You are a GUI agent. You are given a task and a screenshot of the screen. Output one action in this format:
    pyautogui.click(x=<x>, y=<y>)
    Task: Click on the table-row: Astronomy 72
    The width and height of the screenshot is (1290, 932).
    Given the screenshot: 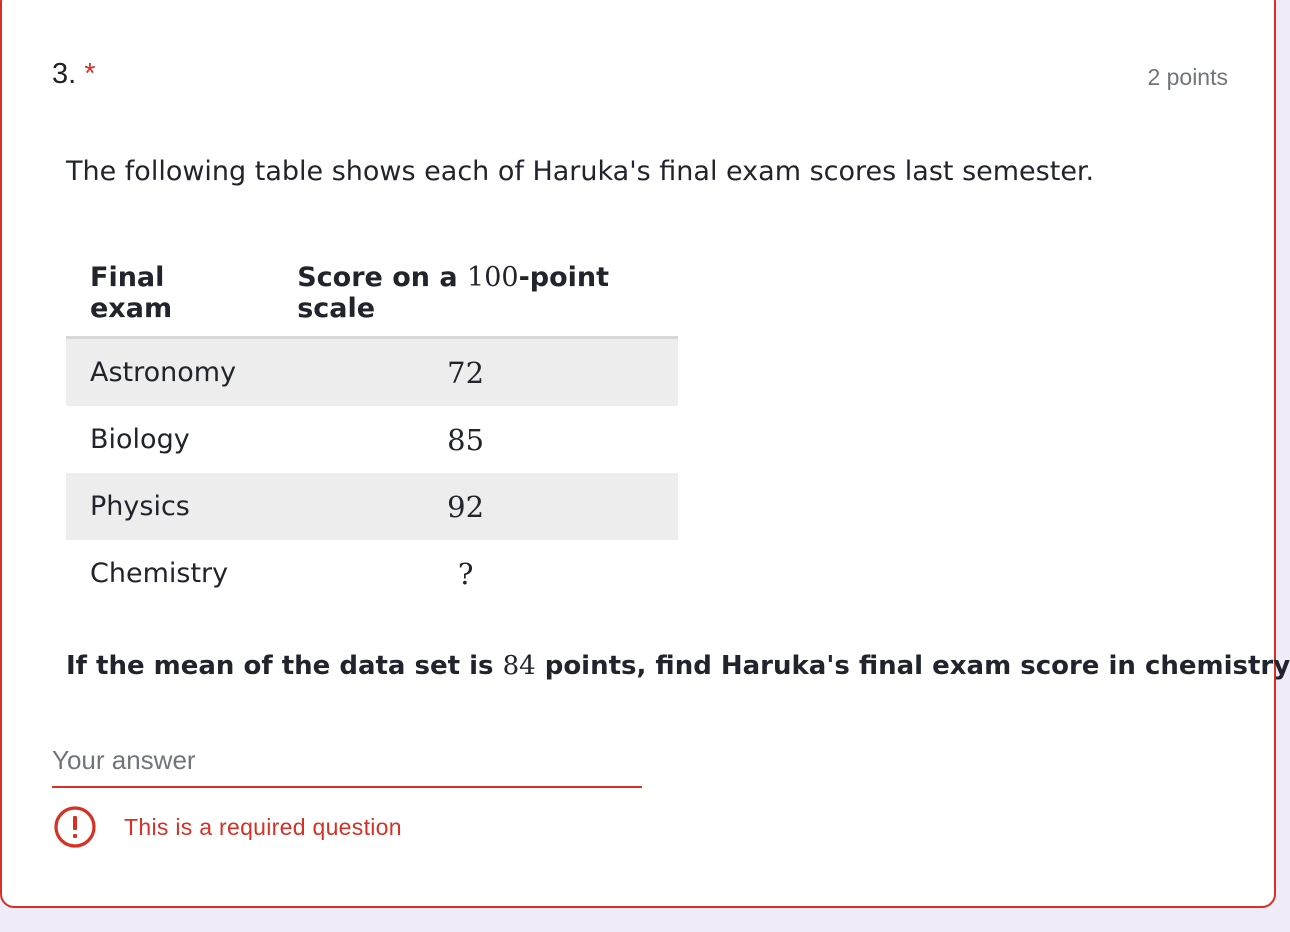 What is the action you would take?
    pyautogui.click(x=372, y=371)
    